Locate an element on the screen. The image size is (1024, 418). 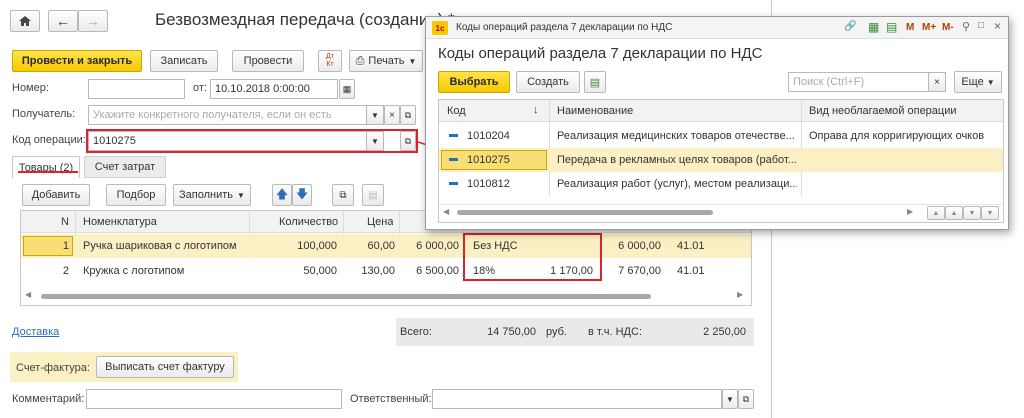
go-last-button: ▼ is located at coordinates (990, 213).